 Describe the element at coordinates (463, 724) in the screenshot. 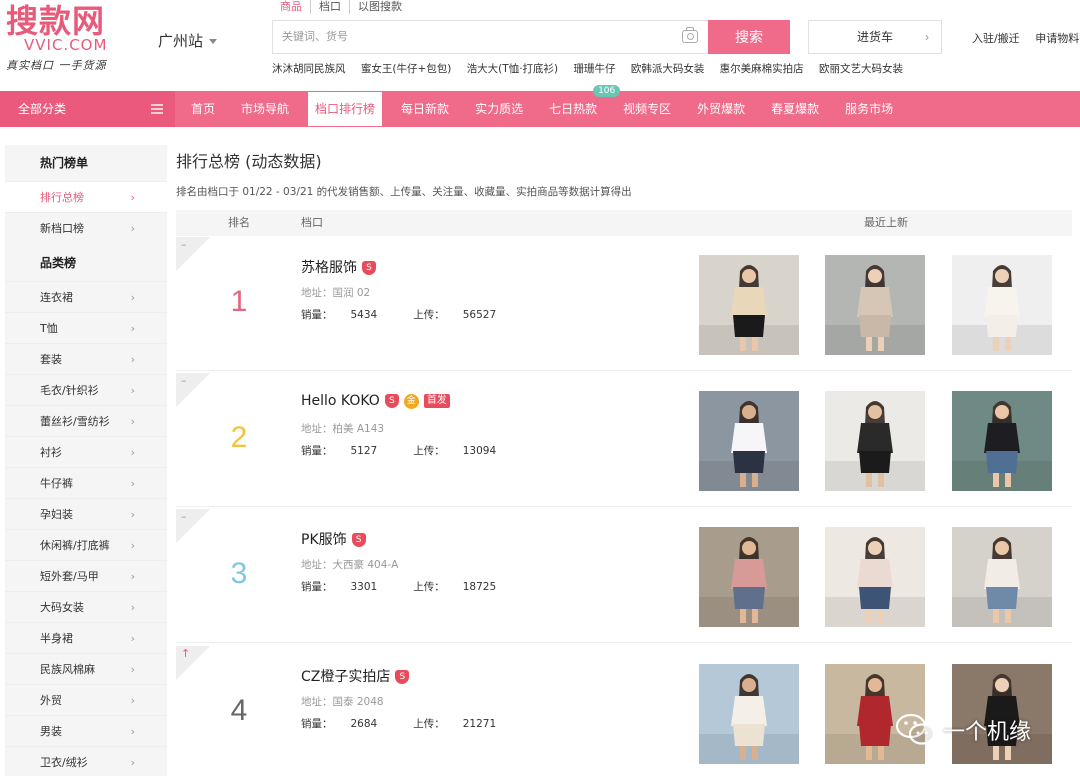

I see `upload-stat: 上传： 21271` at that location.